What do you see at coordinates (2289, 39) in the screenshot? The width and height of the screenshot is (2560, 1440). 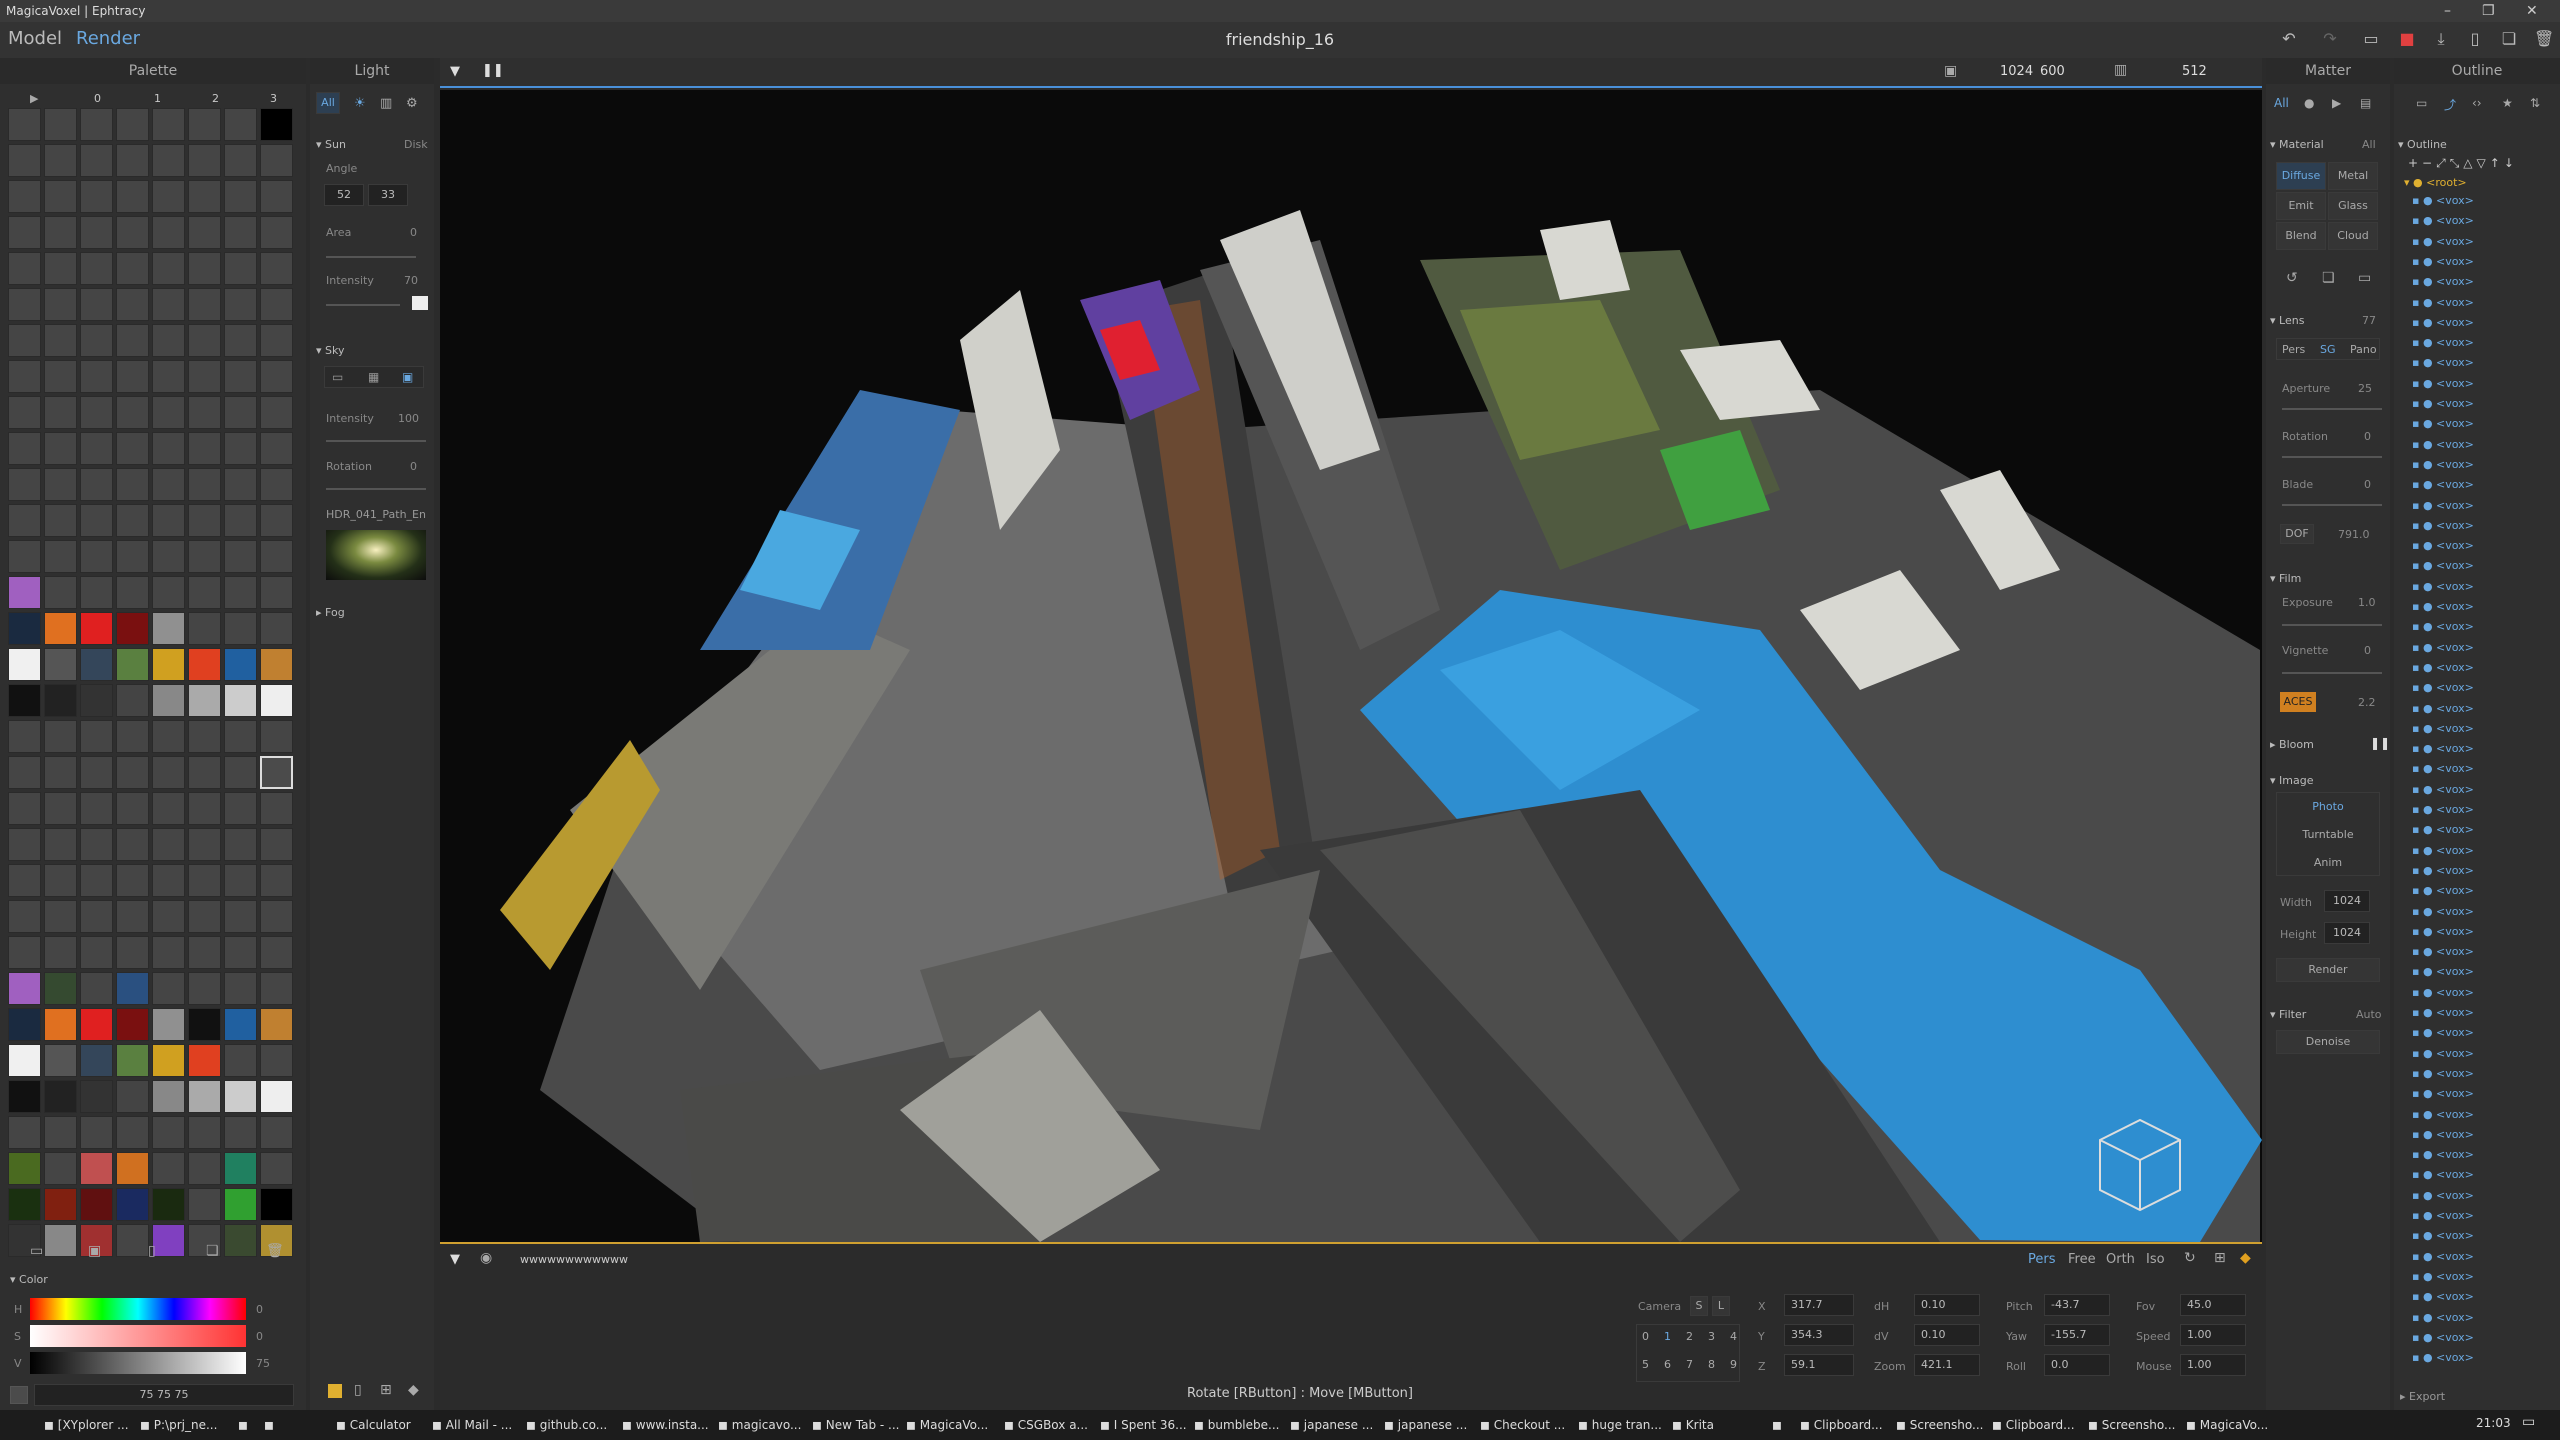 I see `undo-icon: ↶` at bounding box center [2289, 39].